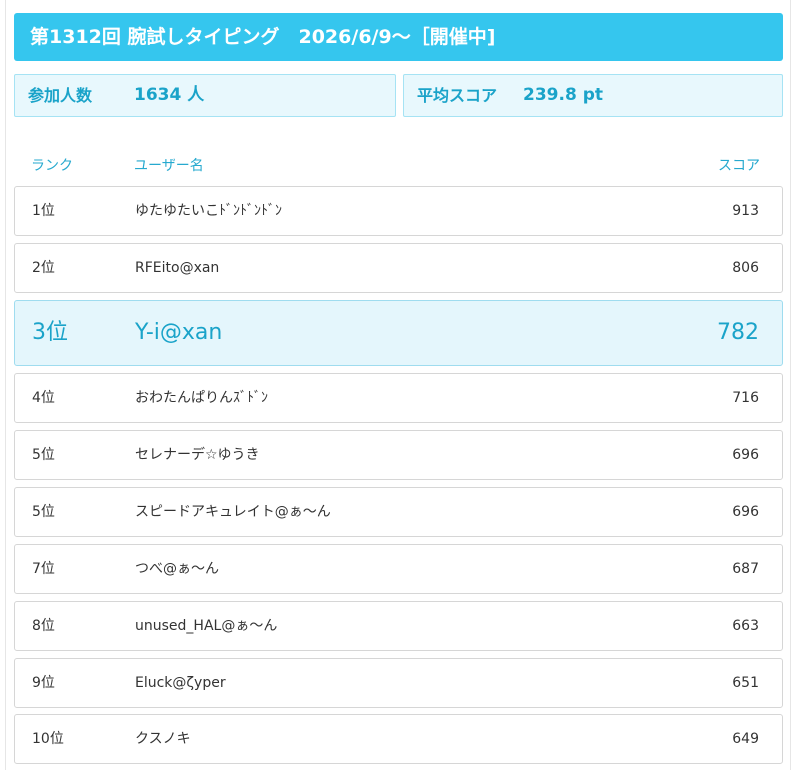 This screenshot has height=770, width=792. What do you see at coordinates (43, 569) in the screenshot?
I see `row-rank: 7位` at bounding box center [43, 569].